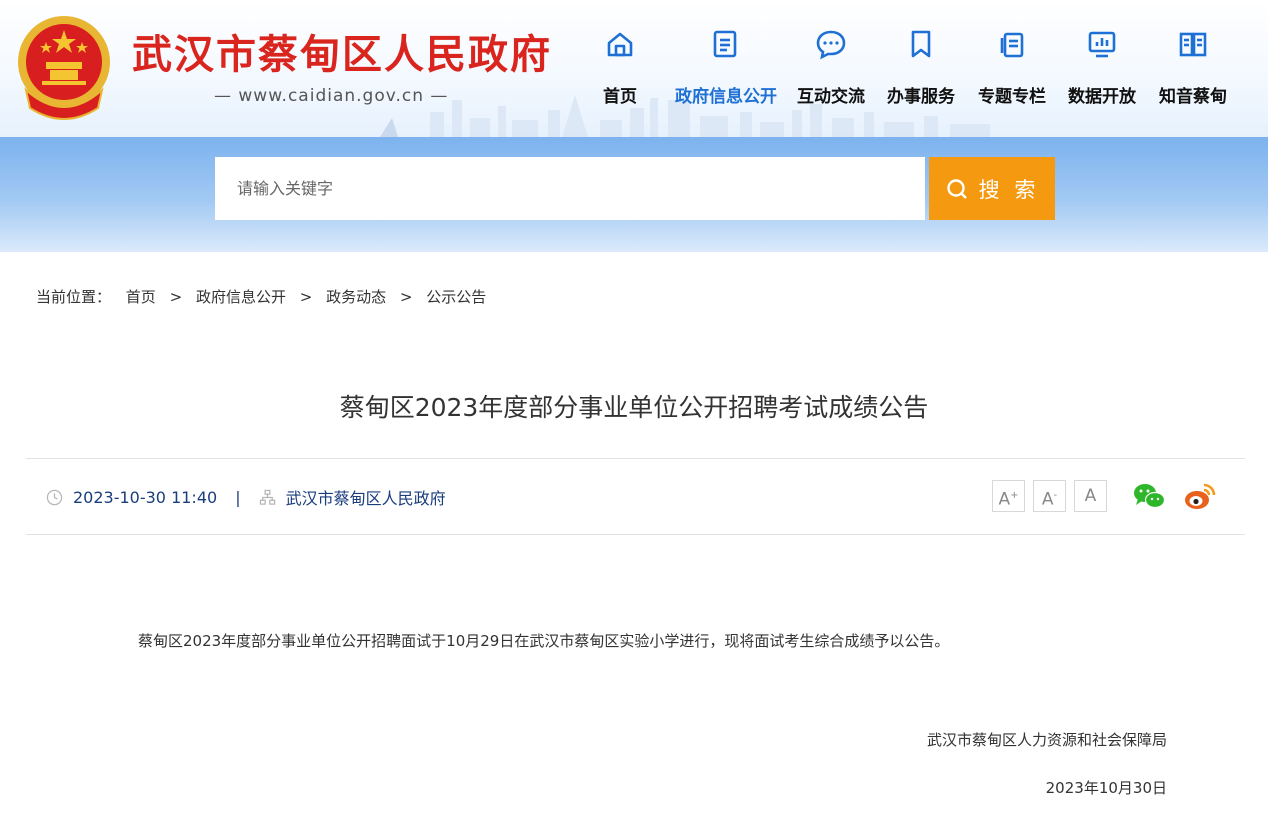 The image size is (1268, 840). What do you see at coordinates (1009, 189) in the screenshot?
I see `search-button-label: 搜 索` at bounding box center [1009, 189].